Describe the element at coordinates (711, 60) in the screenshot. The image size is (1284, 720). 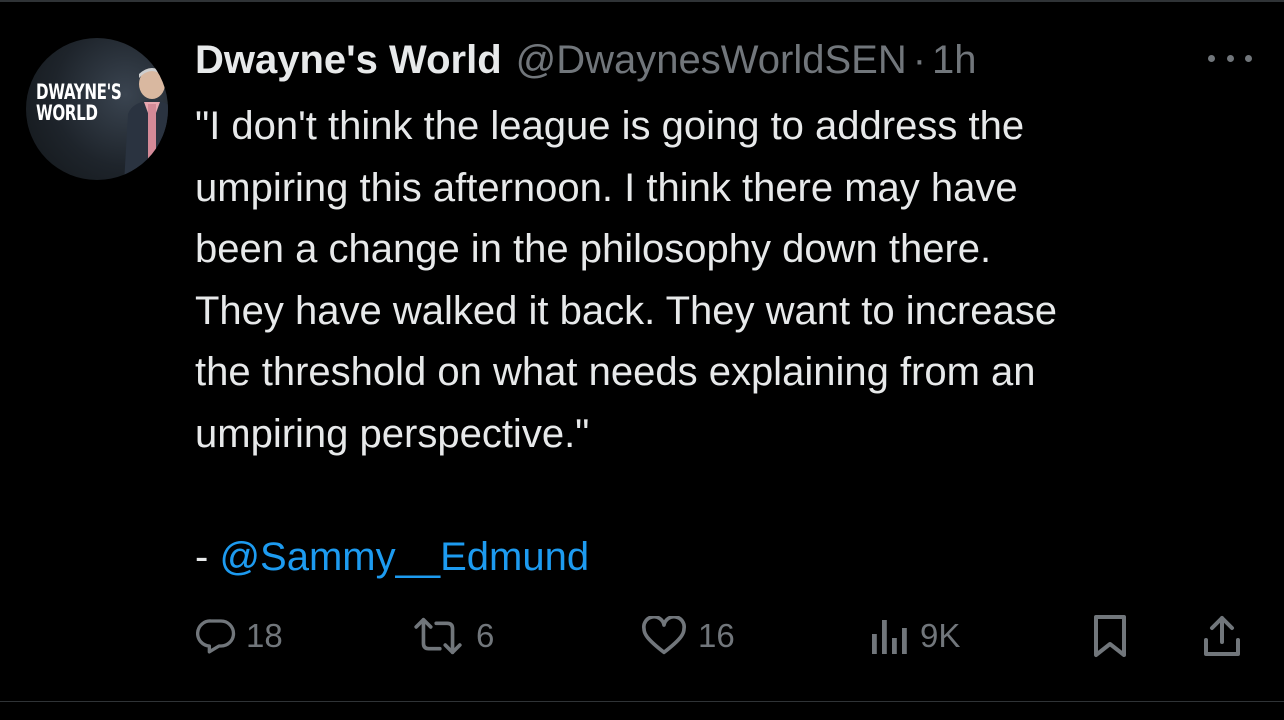
I see `user-handle: @DwaynesWorldSEN` at that location.